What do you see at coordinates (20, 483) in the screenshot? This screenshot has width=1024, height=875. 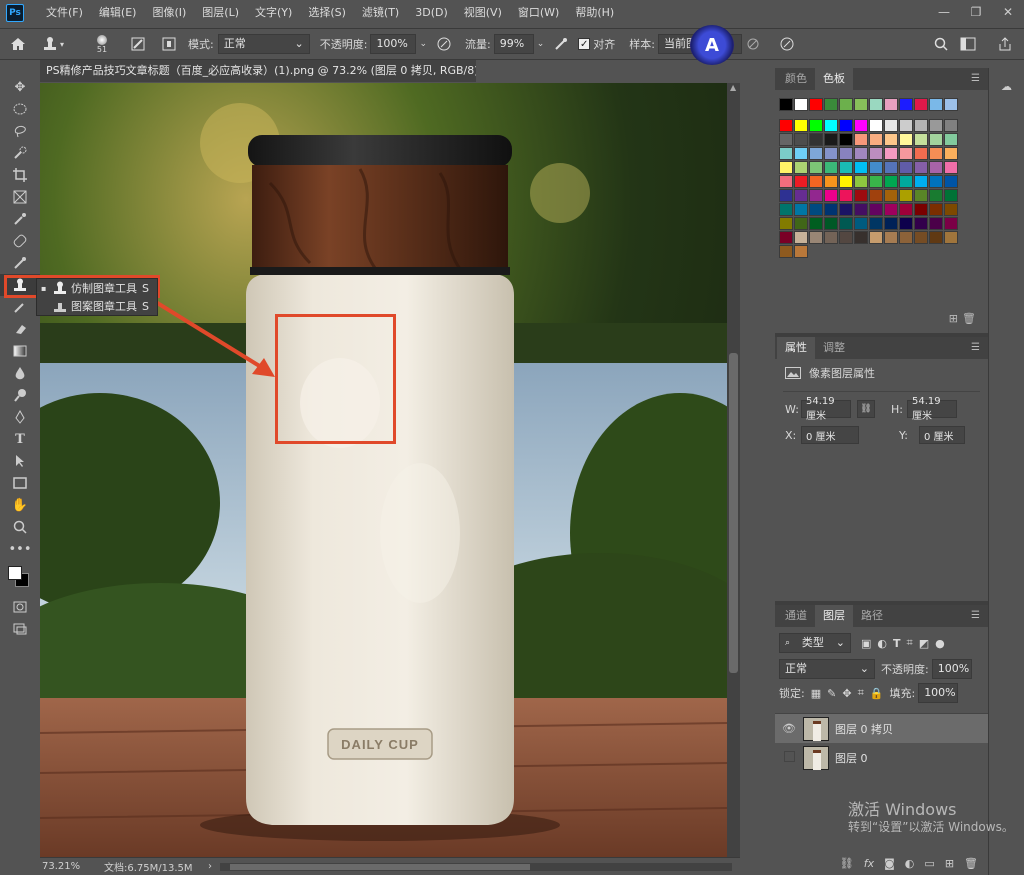 I see `rectangle-tool-icon` at bounding box center [20, 483].